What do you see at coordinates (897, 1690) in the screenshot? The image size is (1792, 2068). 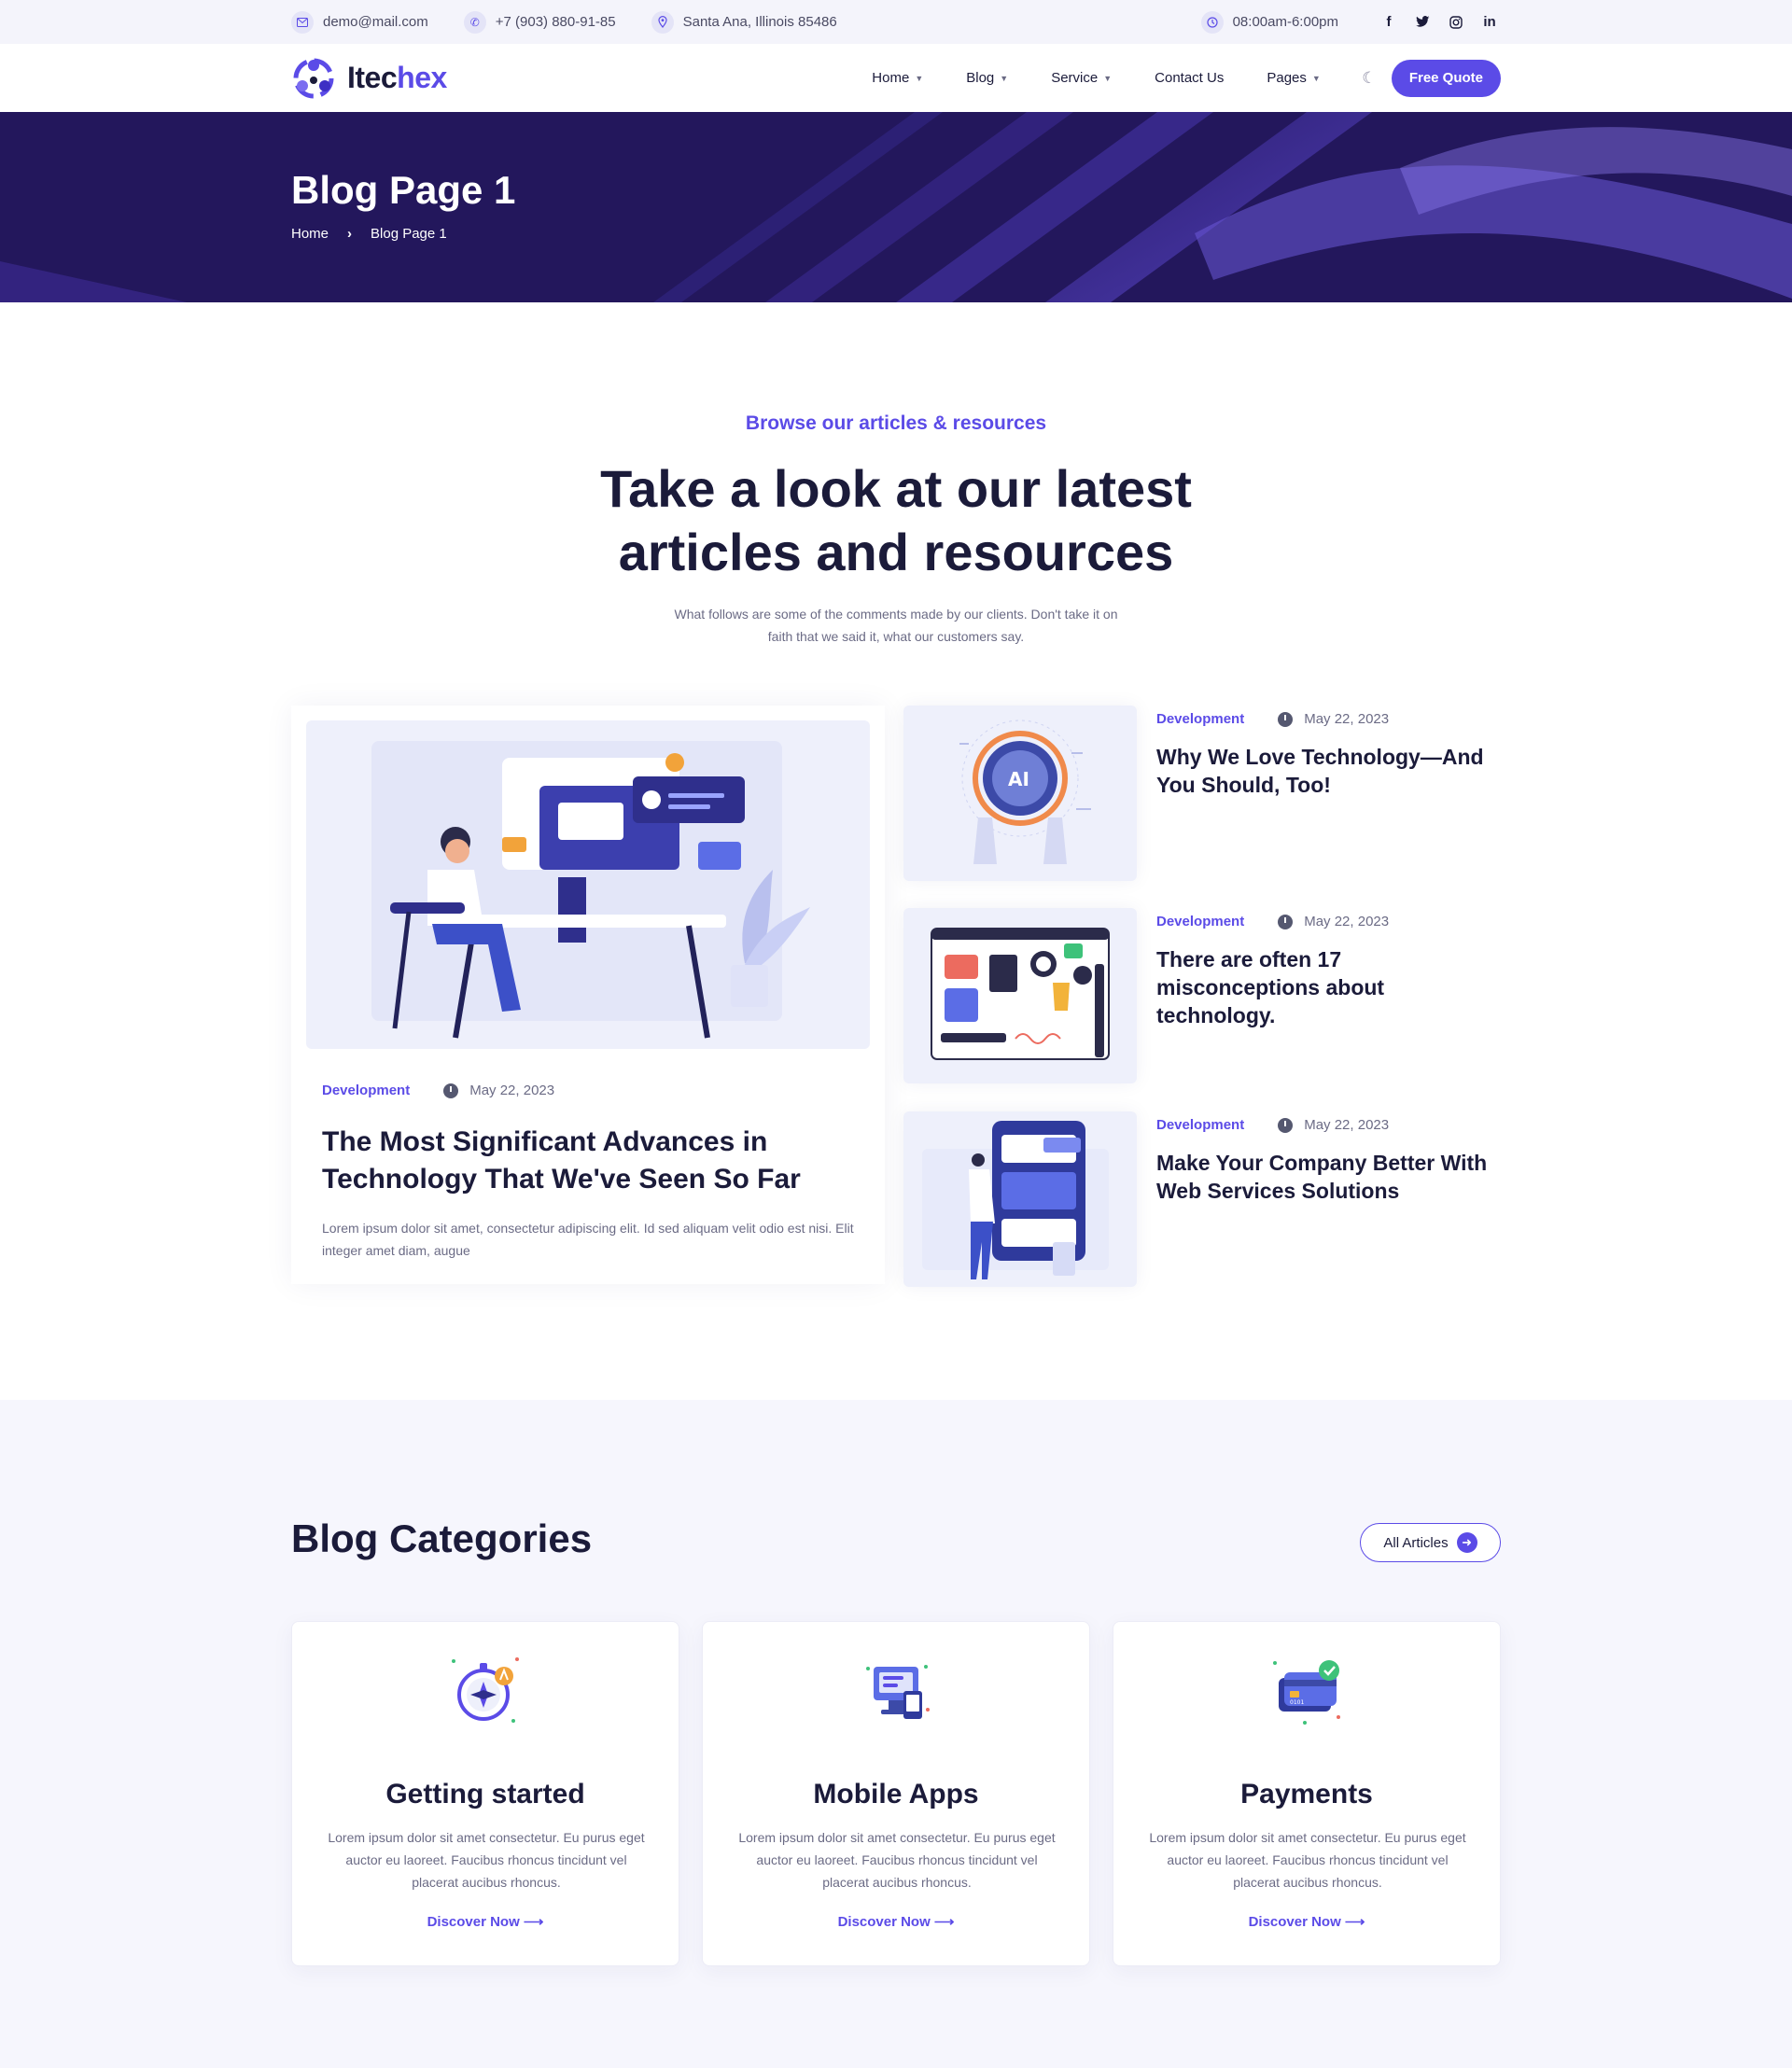 I see `devices-icon` at bounding box center [897, 1690].